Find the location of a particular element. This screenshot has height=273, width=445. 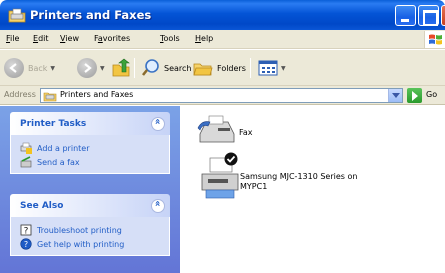

folders-button: Folders is located at coordinates (219, 68).